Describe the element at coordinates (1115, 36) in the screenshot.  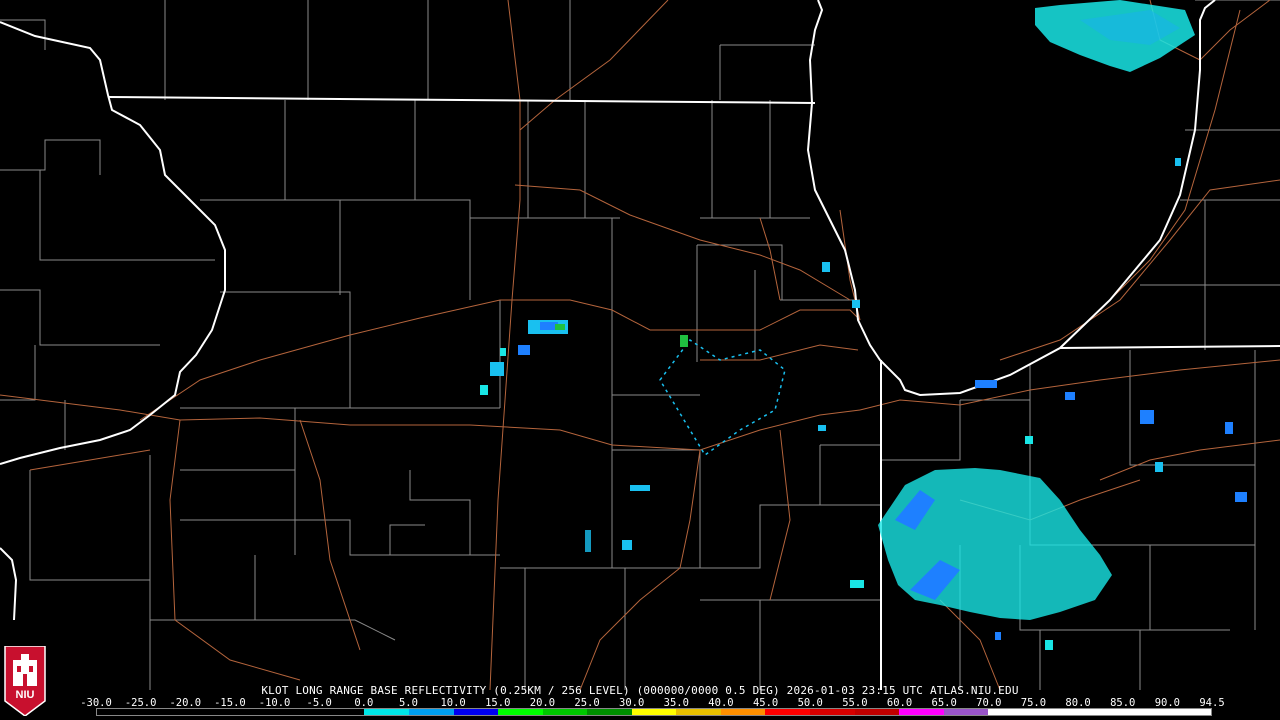
I see `radar-echoes-northeast` at that location.